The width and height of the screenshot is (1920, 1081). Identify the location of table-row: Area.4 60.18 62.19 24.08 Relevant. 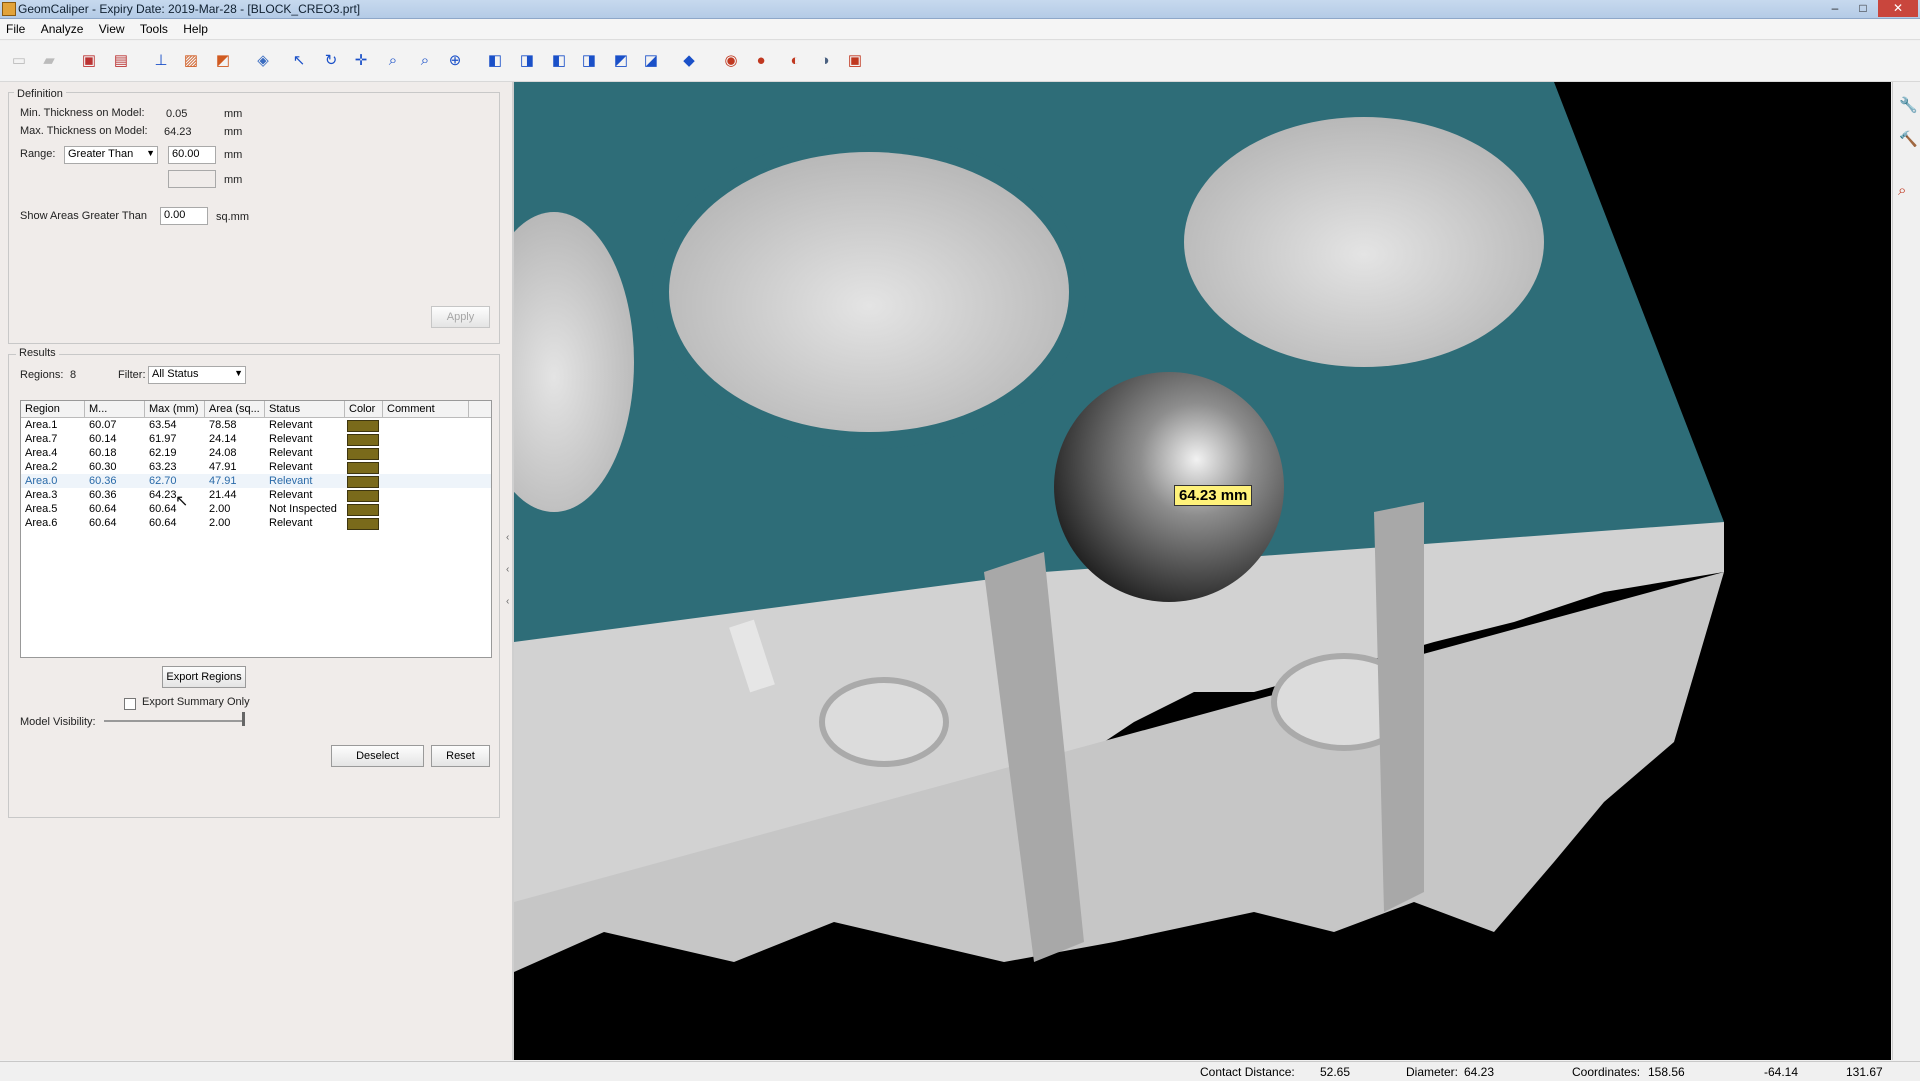
(256, 453).